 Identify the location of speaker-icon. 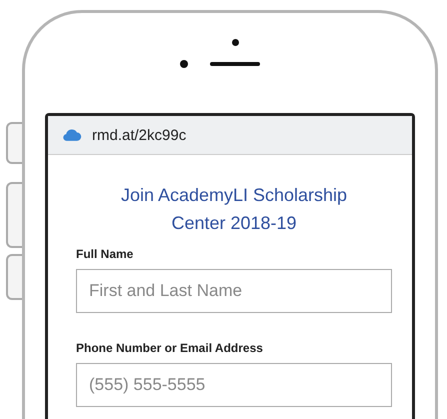
(235, 64).